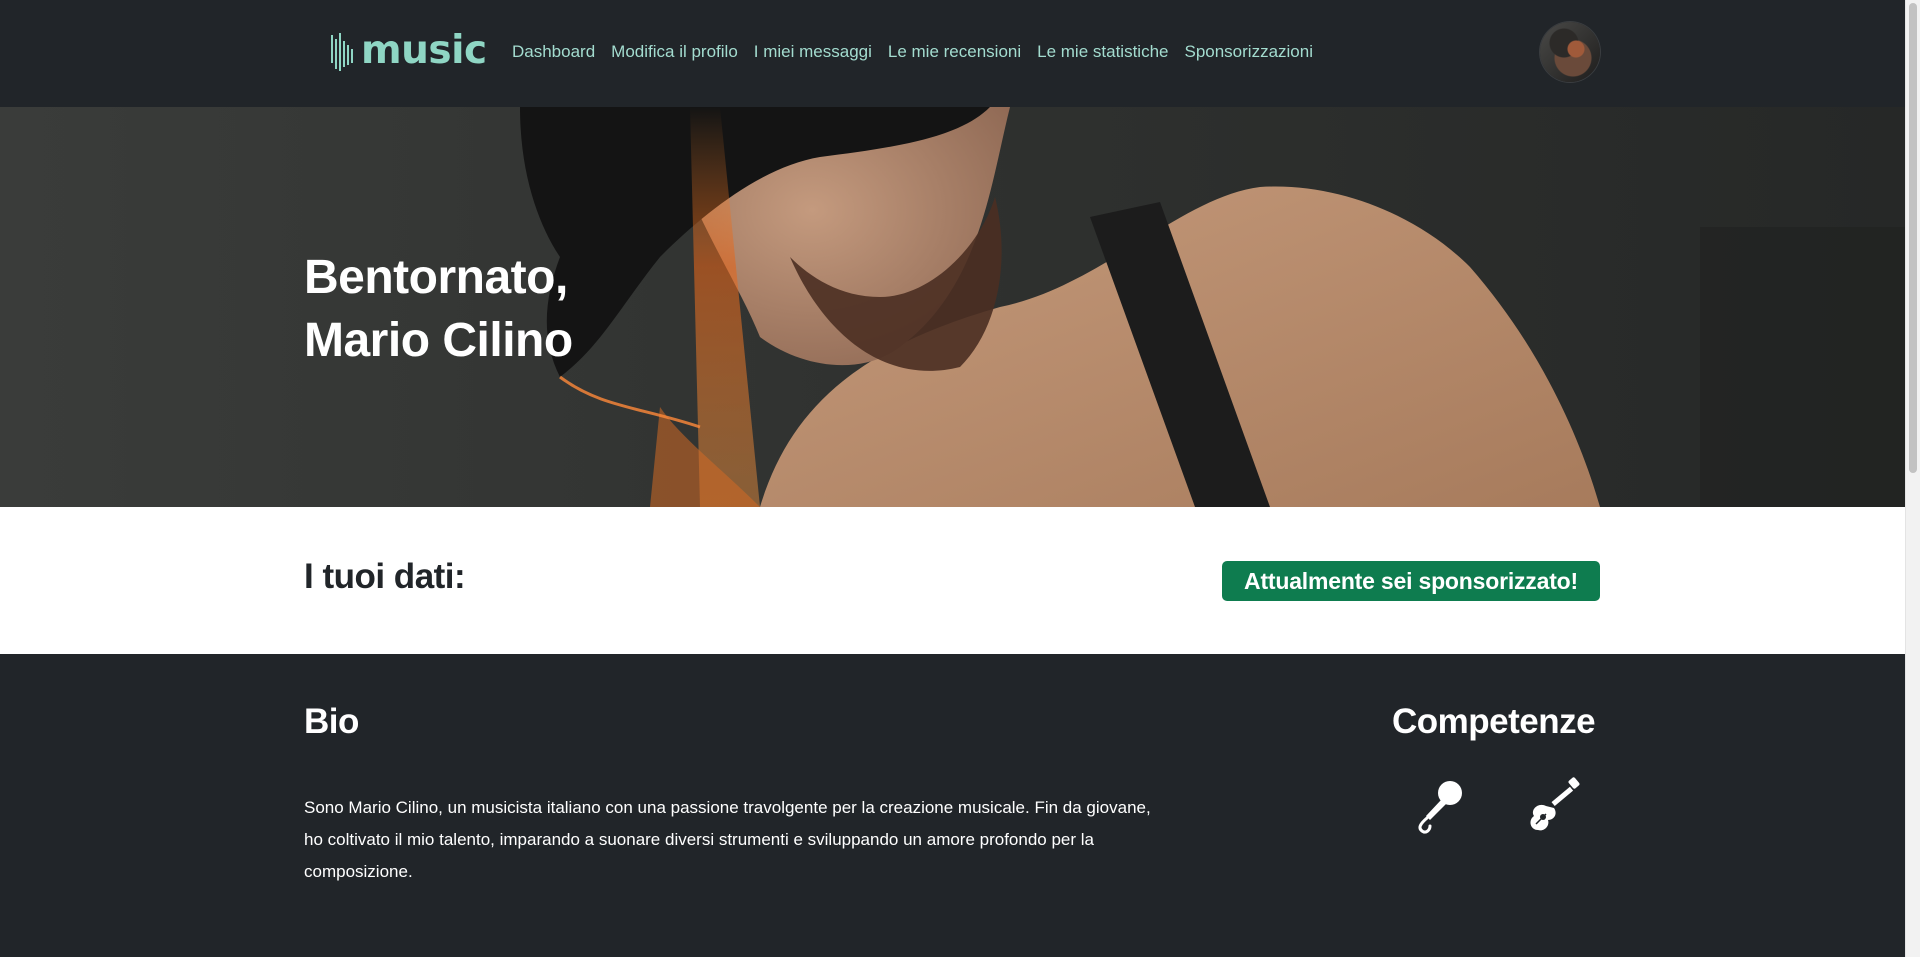 Image resolution: width=1920 pixels, height=957 pixels. I want to click on nav-link-sponsorships: Sponsorizzazioni, so click(1248, 52).